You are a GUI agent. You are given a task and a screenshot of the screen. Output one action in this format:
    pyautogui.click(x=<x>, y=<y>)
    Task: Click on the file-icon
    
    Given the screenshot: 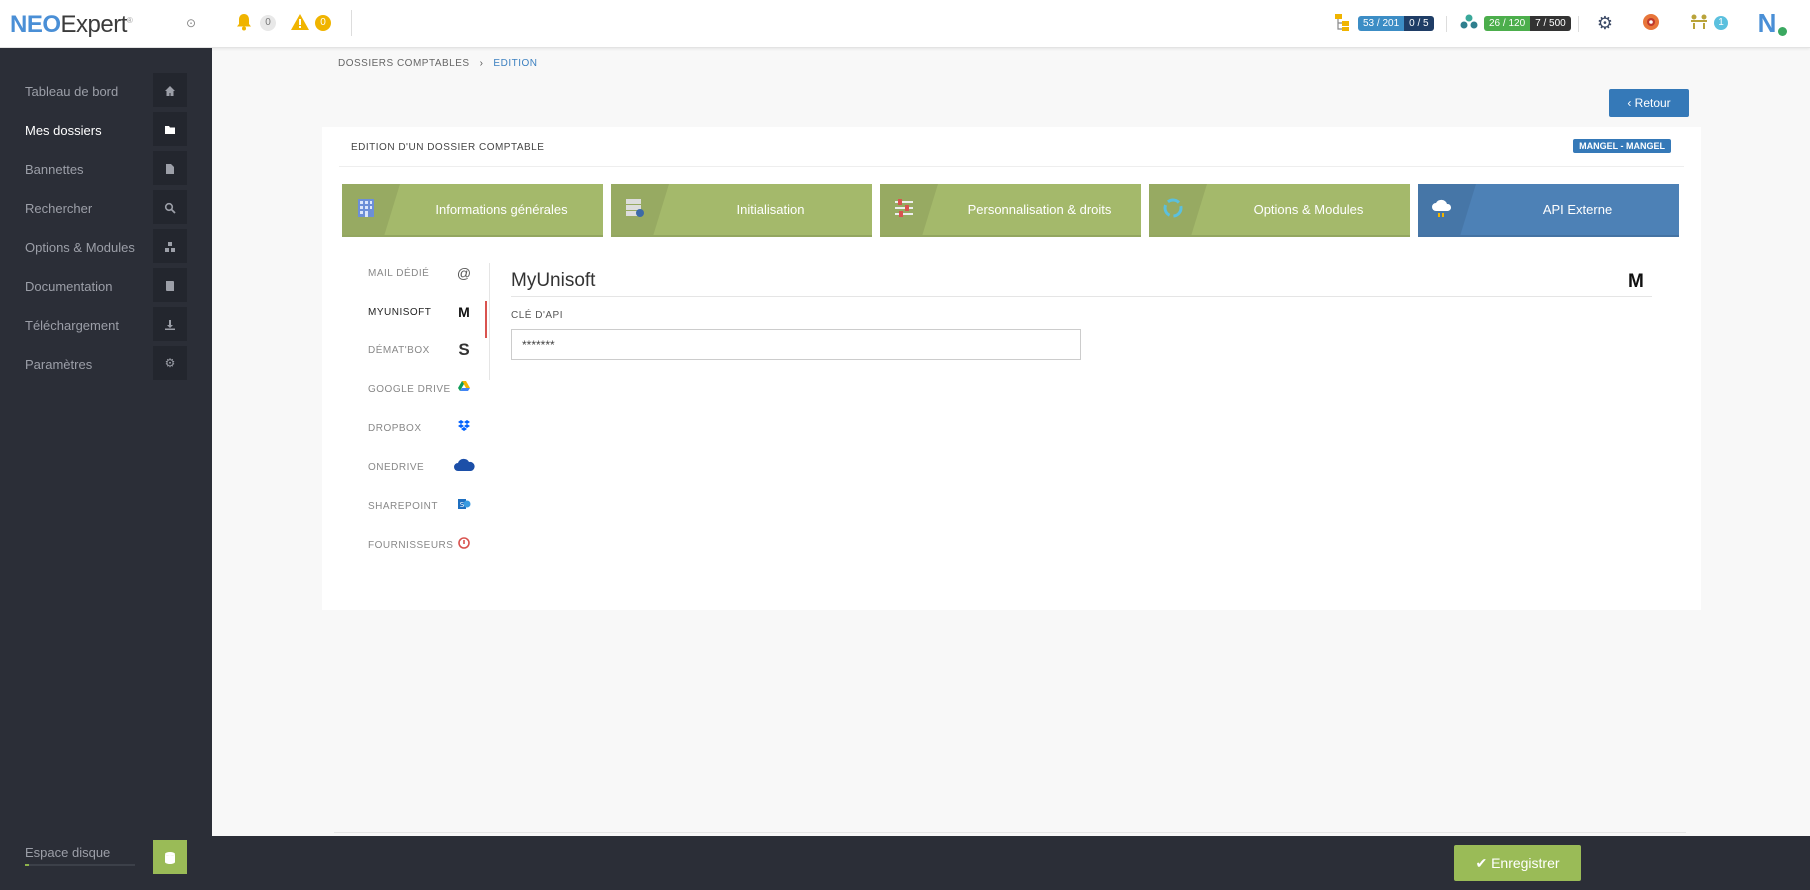 What is the action you would take?
    pyautogui.click(x=170, y=168)
    